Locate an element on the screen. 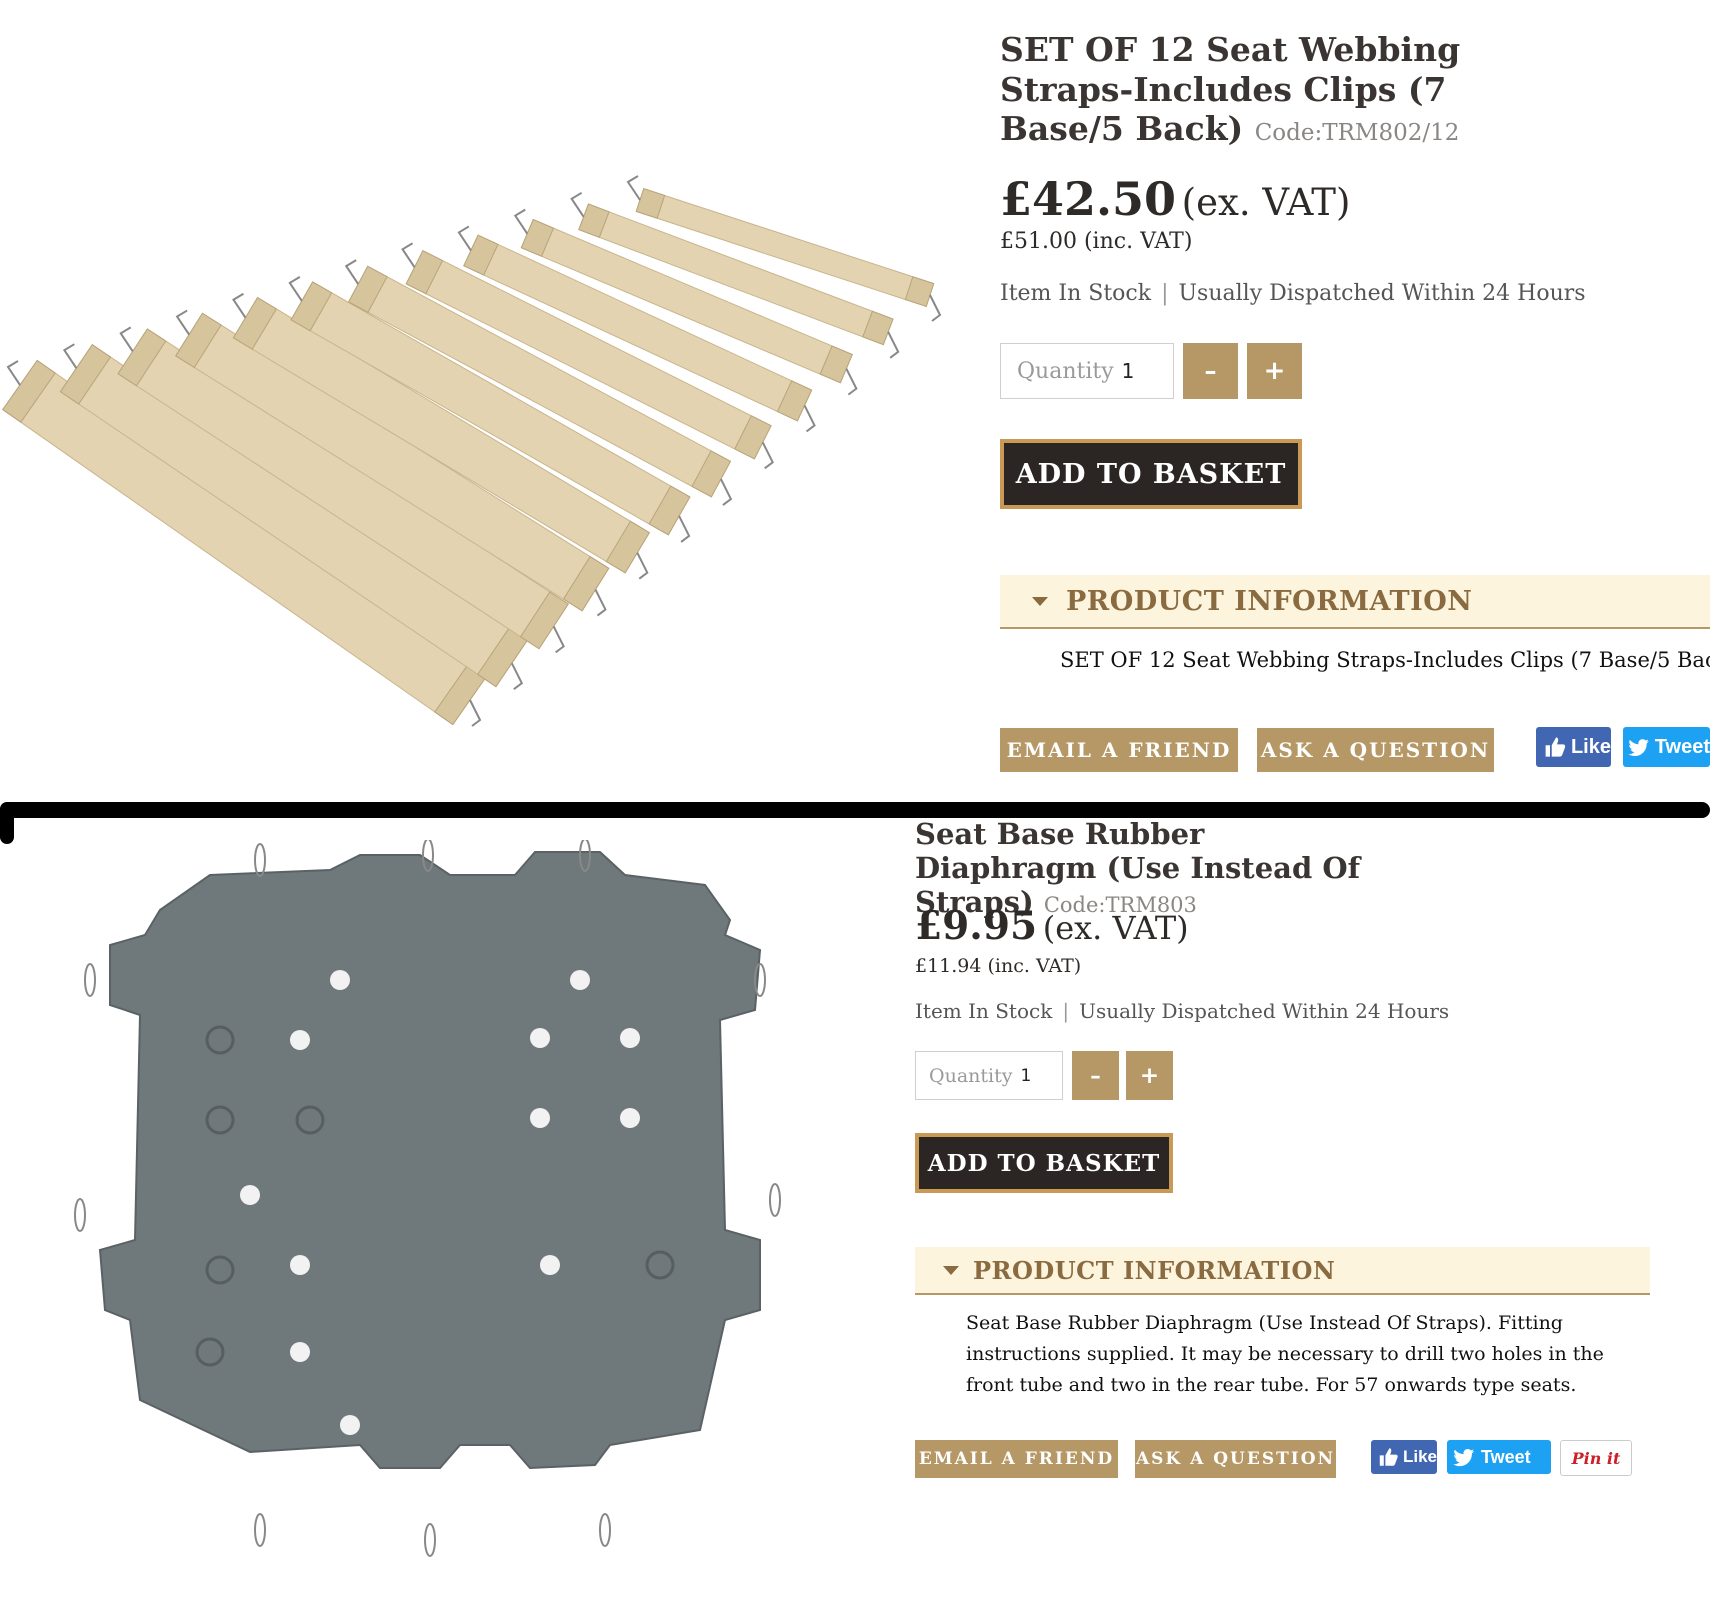  price-inc-vat: £51.00 (inc. VAT) is located at coordinates (1096, 241).